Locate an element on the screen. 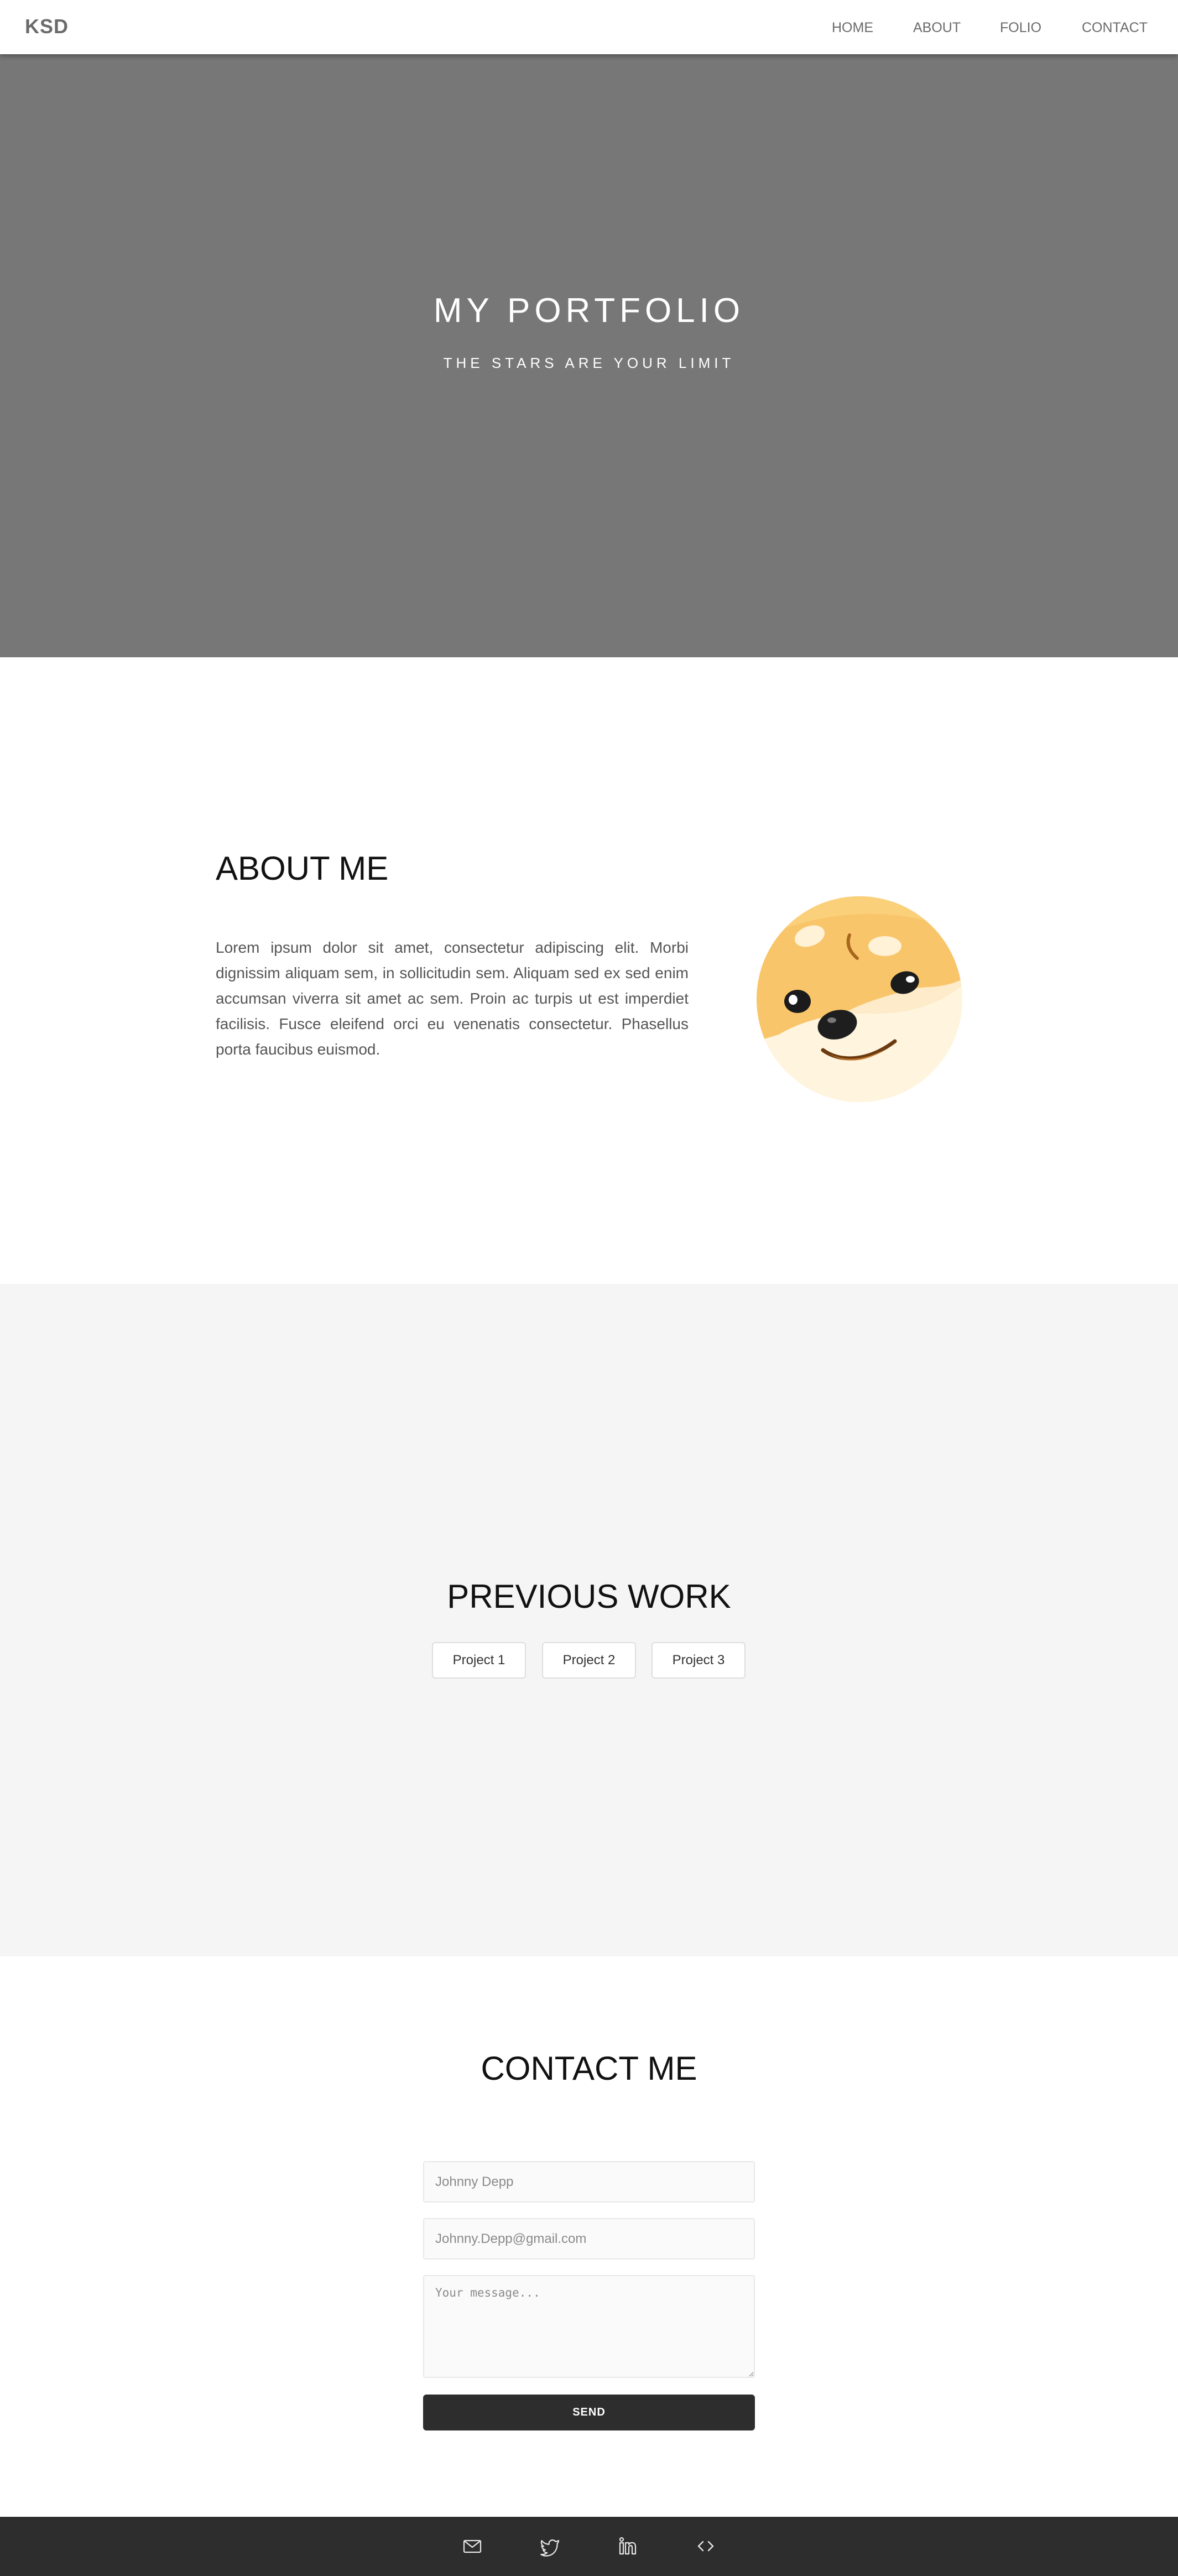  navbar: KSD HOME ABOUT FOLIO CONTACT is located at coordinates (589, 27).